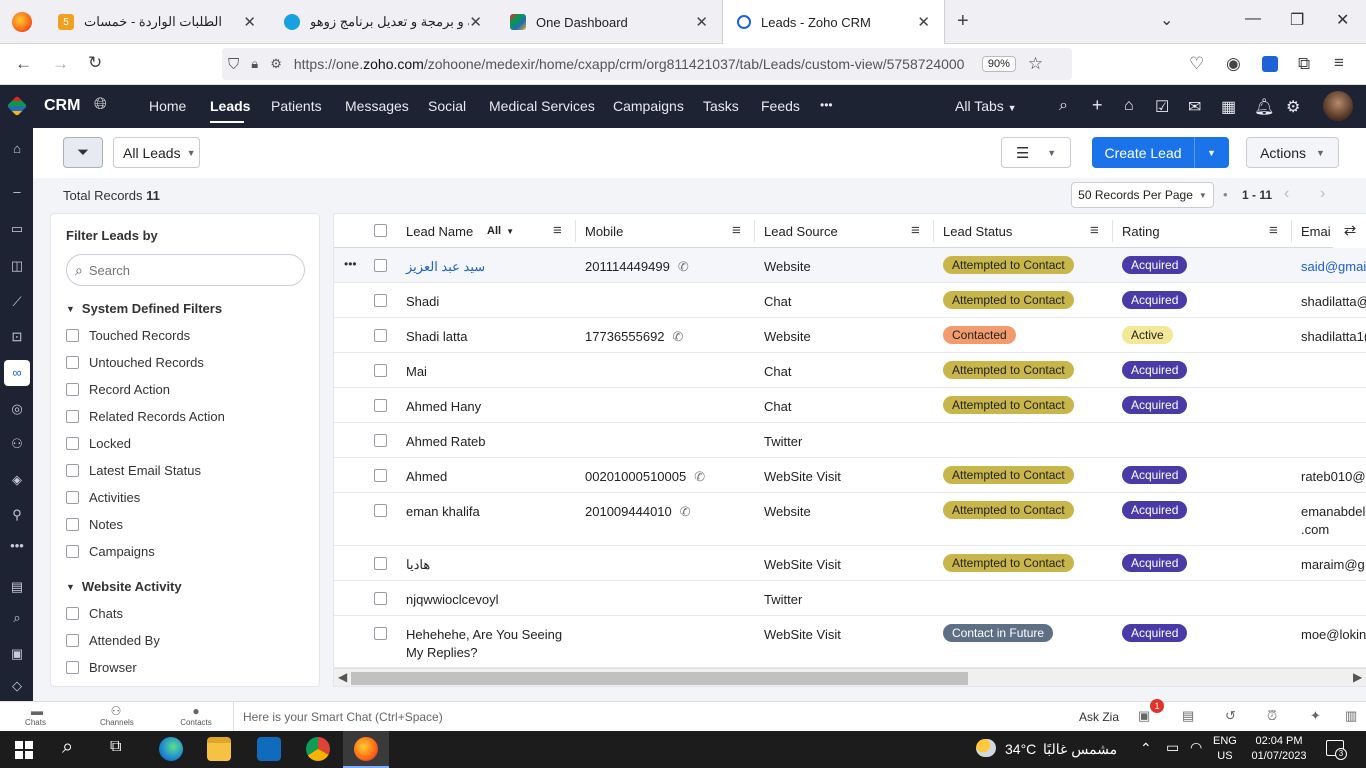 The image size is (1366, 768). I want to click on create-lead-button: Create Lead, so click(1143, 152).